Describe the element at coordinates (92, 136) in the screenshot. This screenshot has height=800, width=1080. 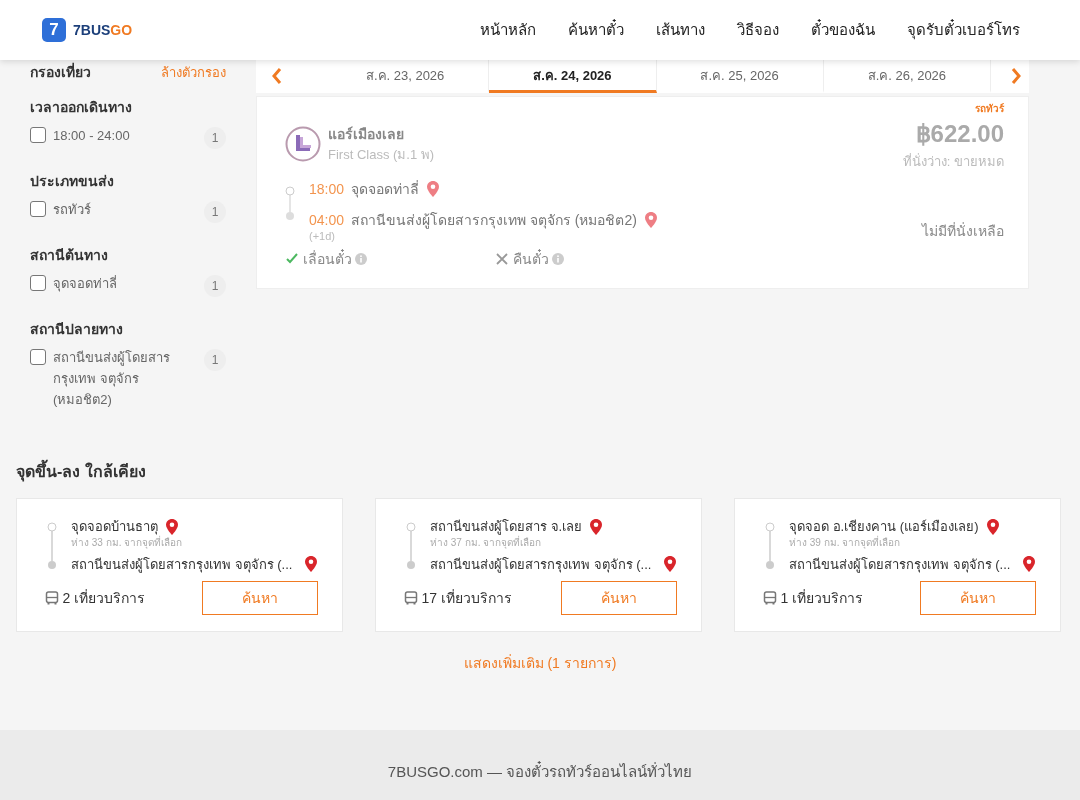
I see `filter-option-label: 18:00 - 24:00` at that location.